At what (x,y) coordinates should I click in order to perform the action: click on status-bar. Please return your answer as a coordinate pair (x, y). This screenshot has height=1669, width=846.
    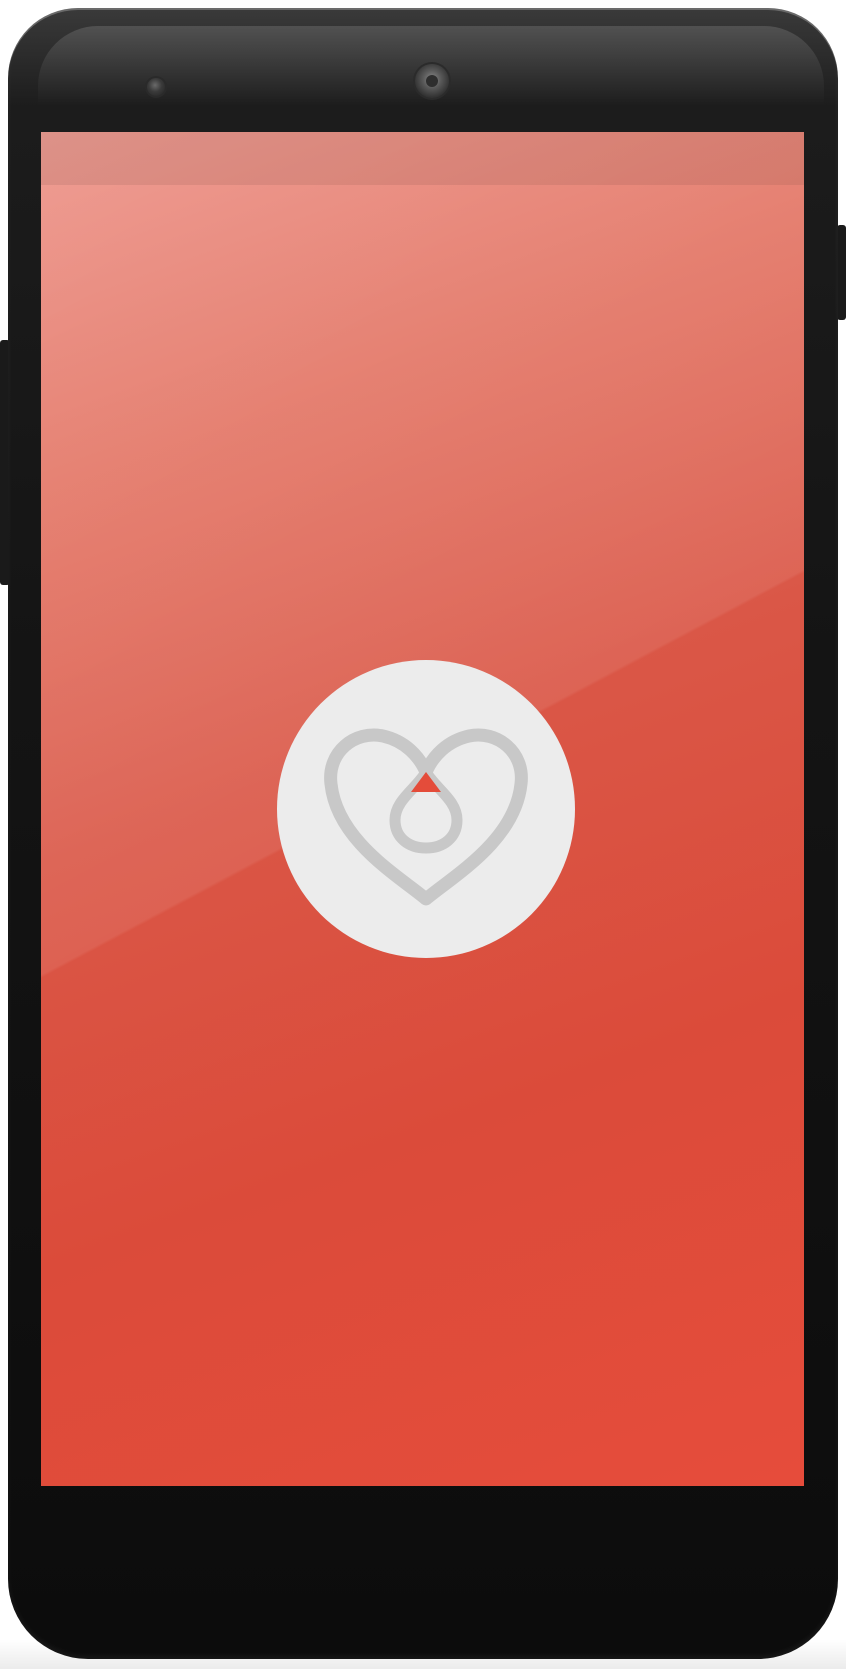
    Looking at the image, I should click on (422, 158).